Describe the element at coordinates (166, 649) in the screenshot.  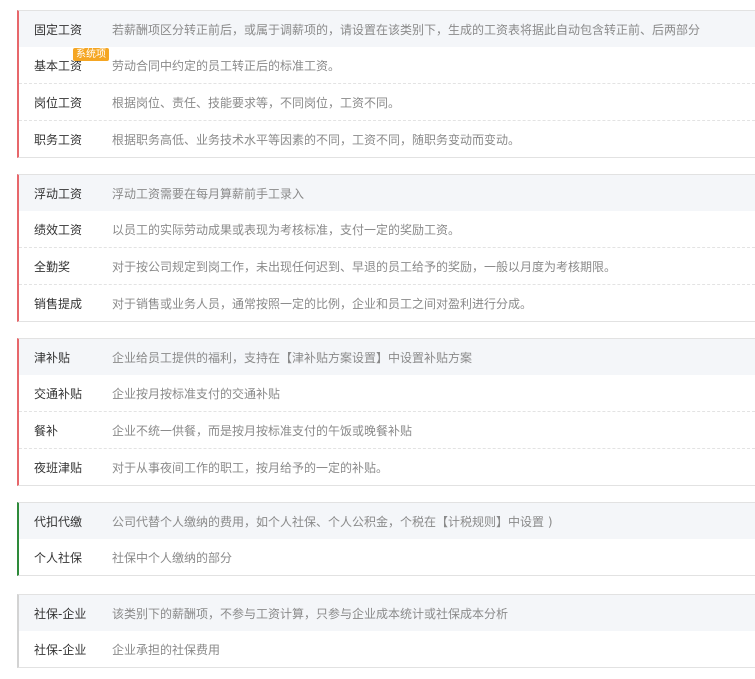
I see `item-desc: 企业承担的社保费用` at that location.